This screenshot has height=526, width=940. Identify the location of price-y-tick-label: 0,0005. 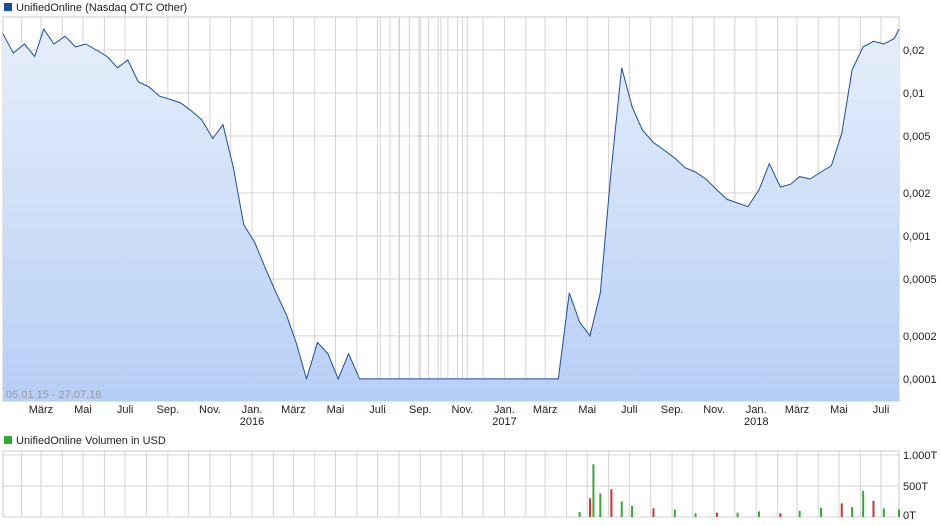
(920, 280).